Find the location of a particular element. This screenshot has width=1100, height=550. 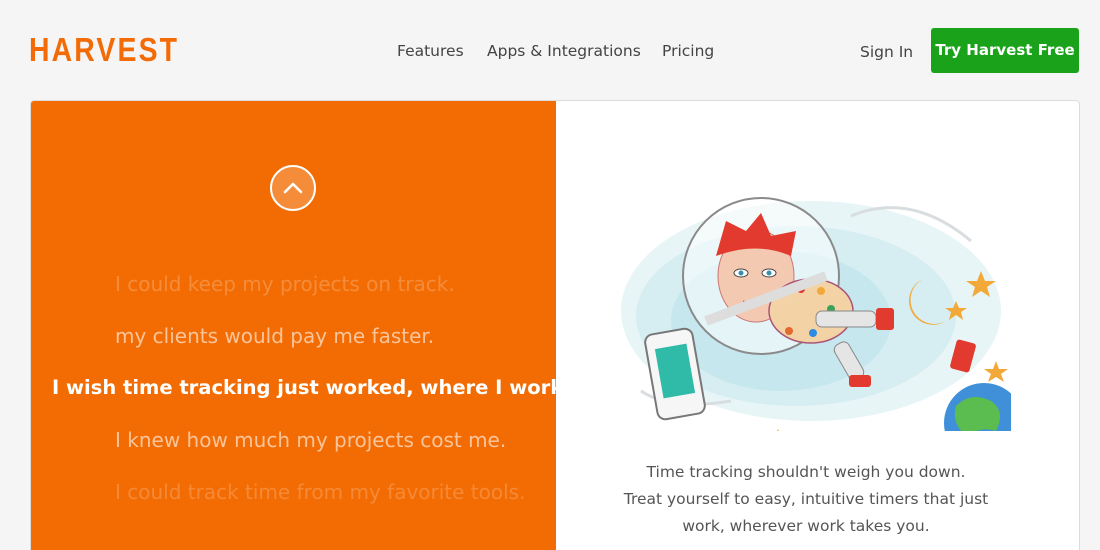

caption-line: work, wherever work takes you. is located at coordinates (806, 526).